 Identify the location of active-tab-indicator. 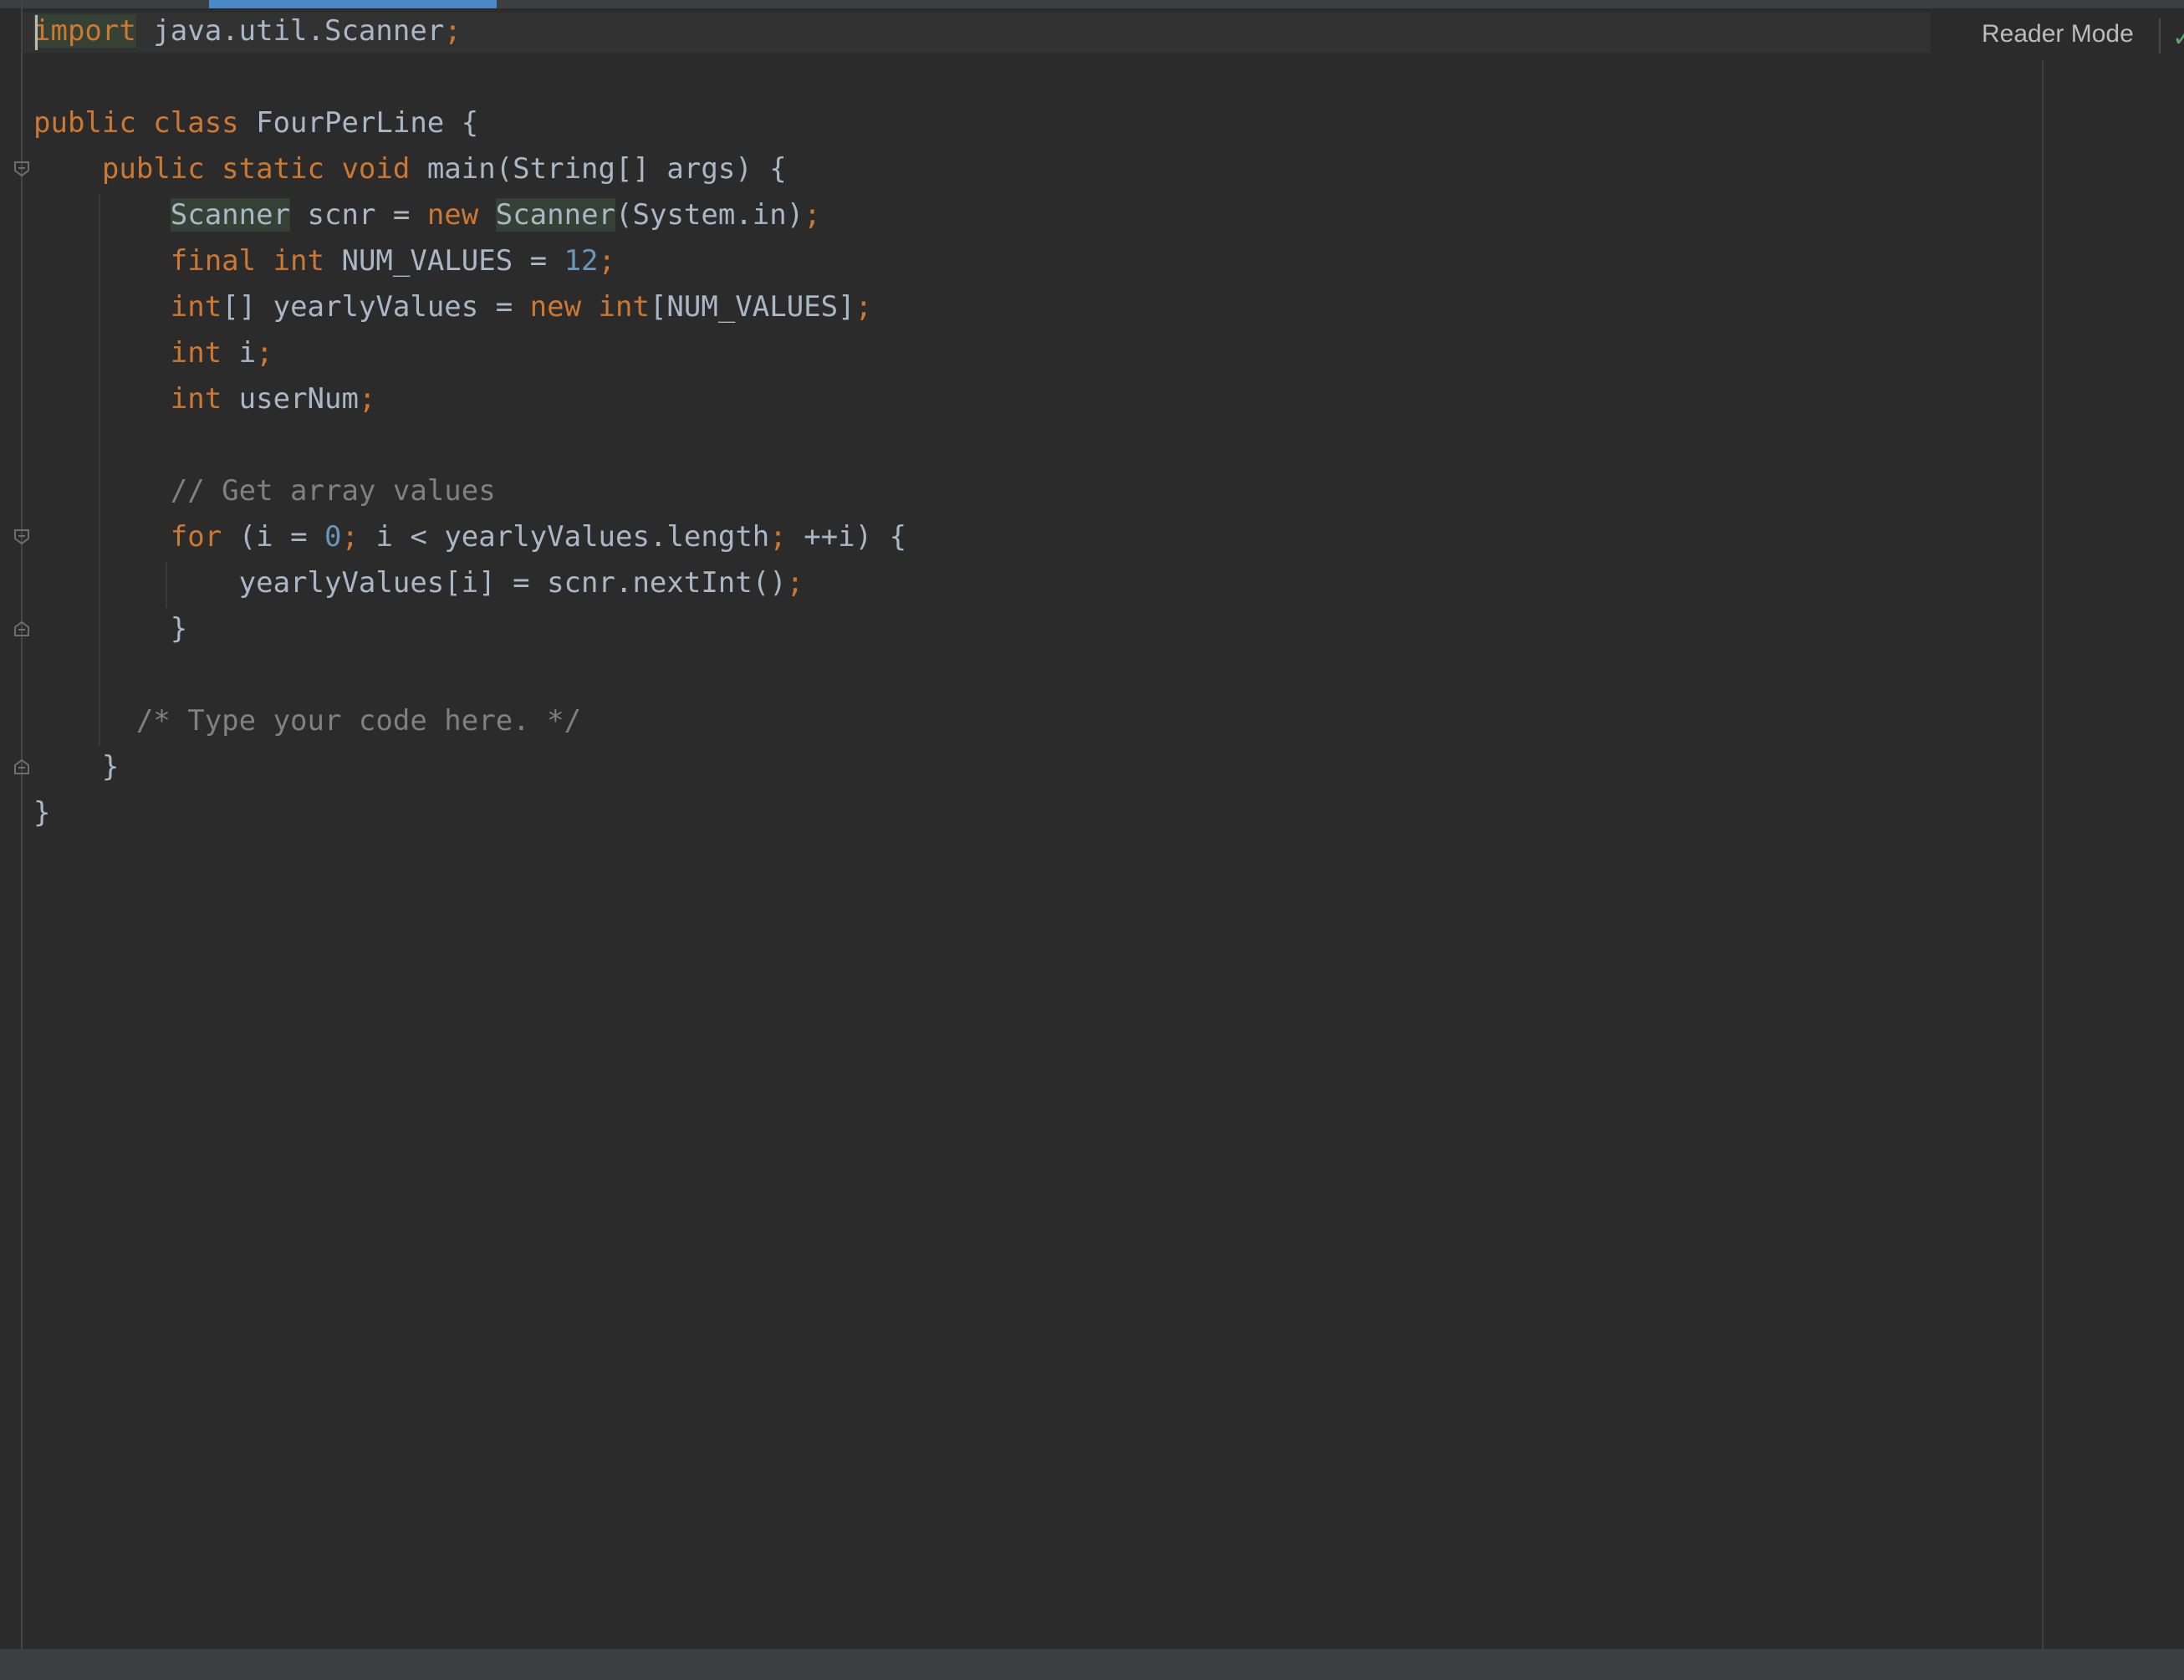
(353, 4).